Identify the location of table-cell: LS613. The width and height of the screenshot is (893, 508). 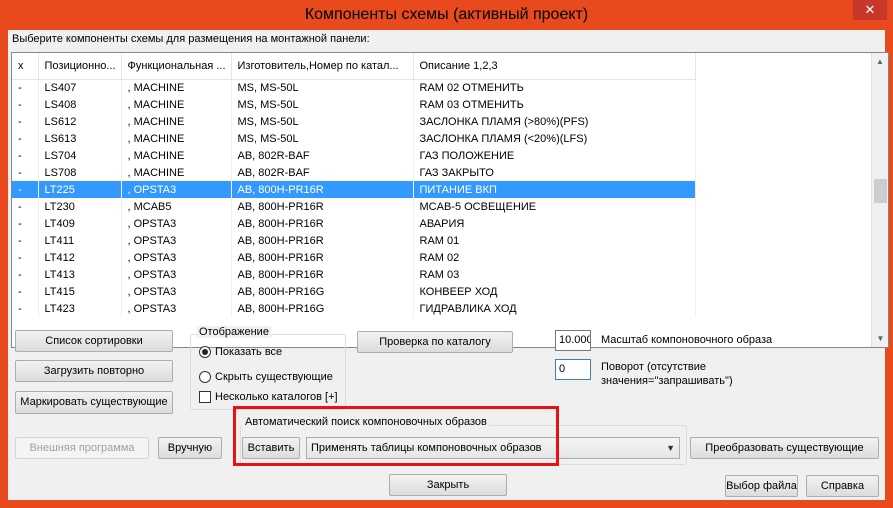
(80, 138).